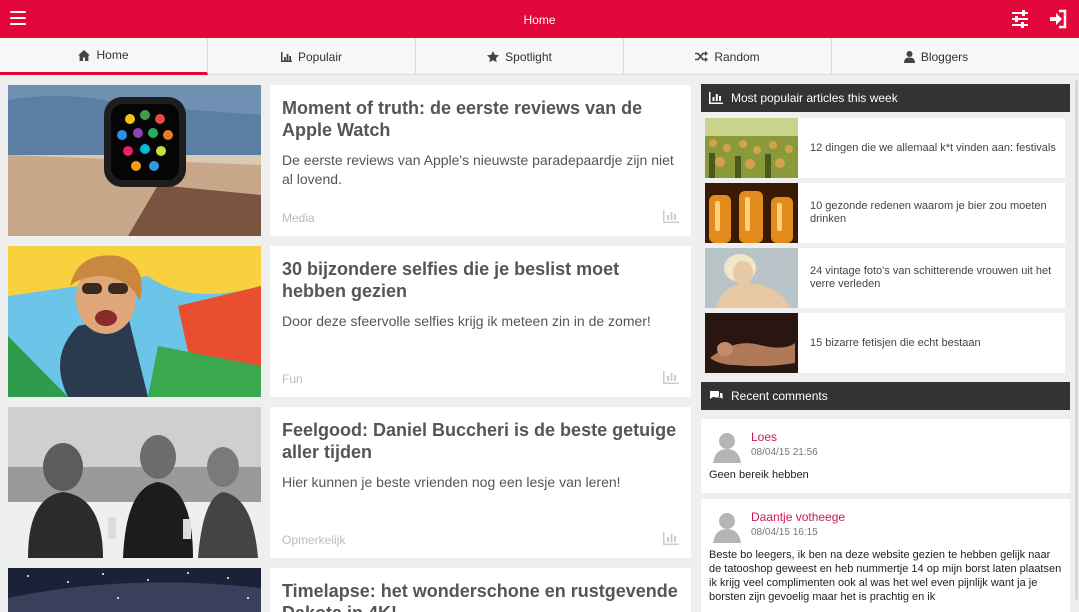 Image resolution: width=1079 pixels, height=612 pixels. What do you see at coordinates (134, 482) in the screenshot?
I see `article-image-wedding` at bounding box center [134, 482].